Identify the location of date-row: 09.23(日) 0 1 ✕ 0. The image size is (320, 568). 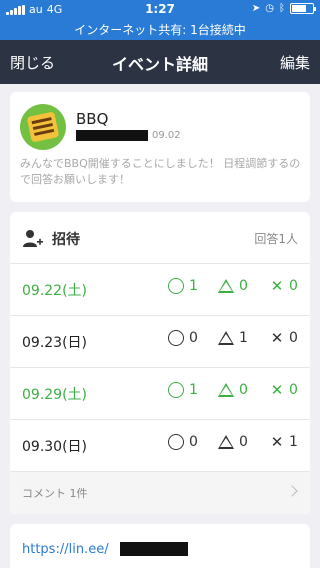
(160, 342).